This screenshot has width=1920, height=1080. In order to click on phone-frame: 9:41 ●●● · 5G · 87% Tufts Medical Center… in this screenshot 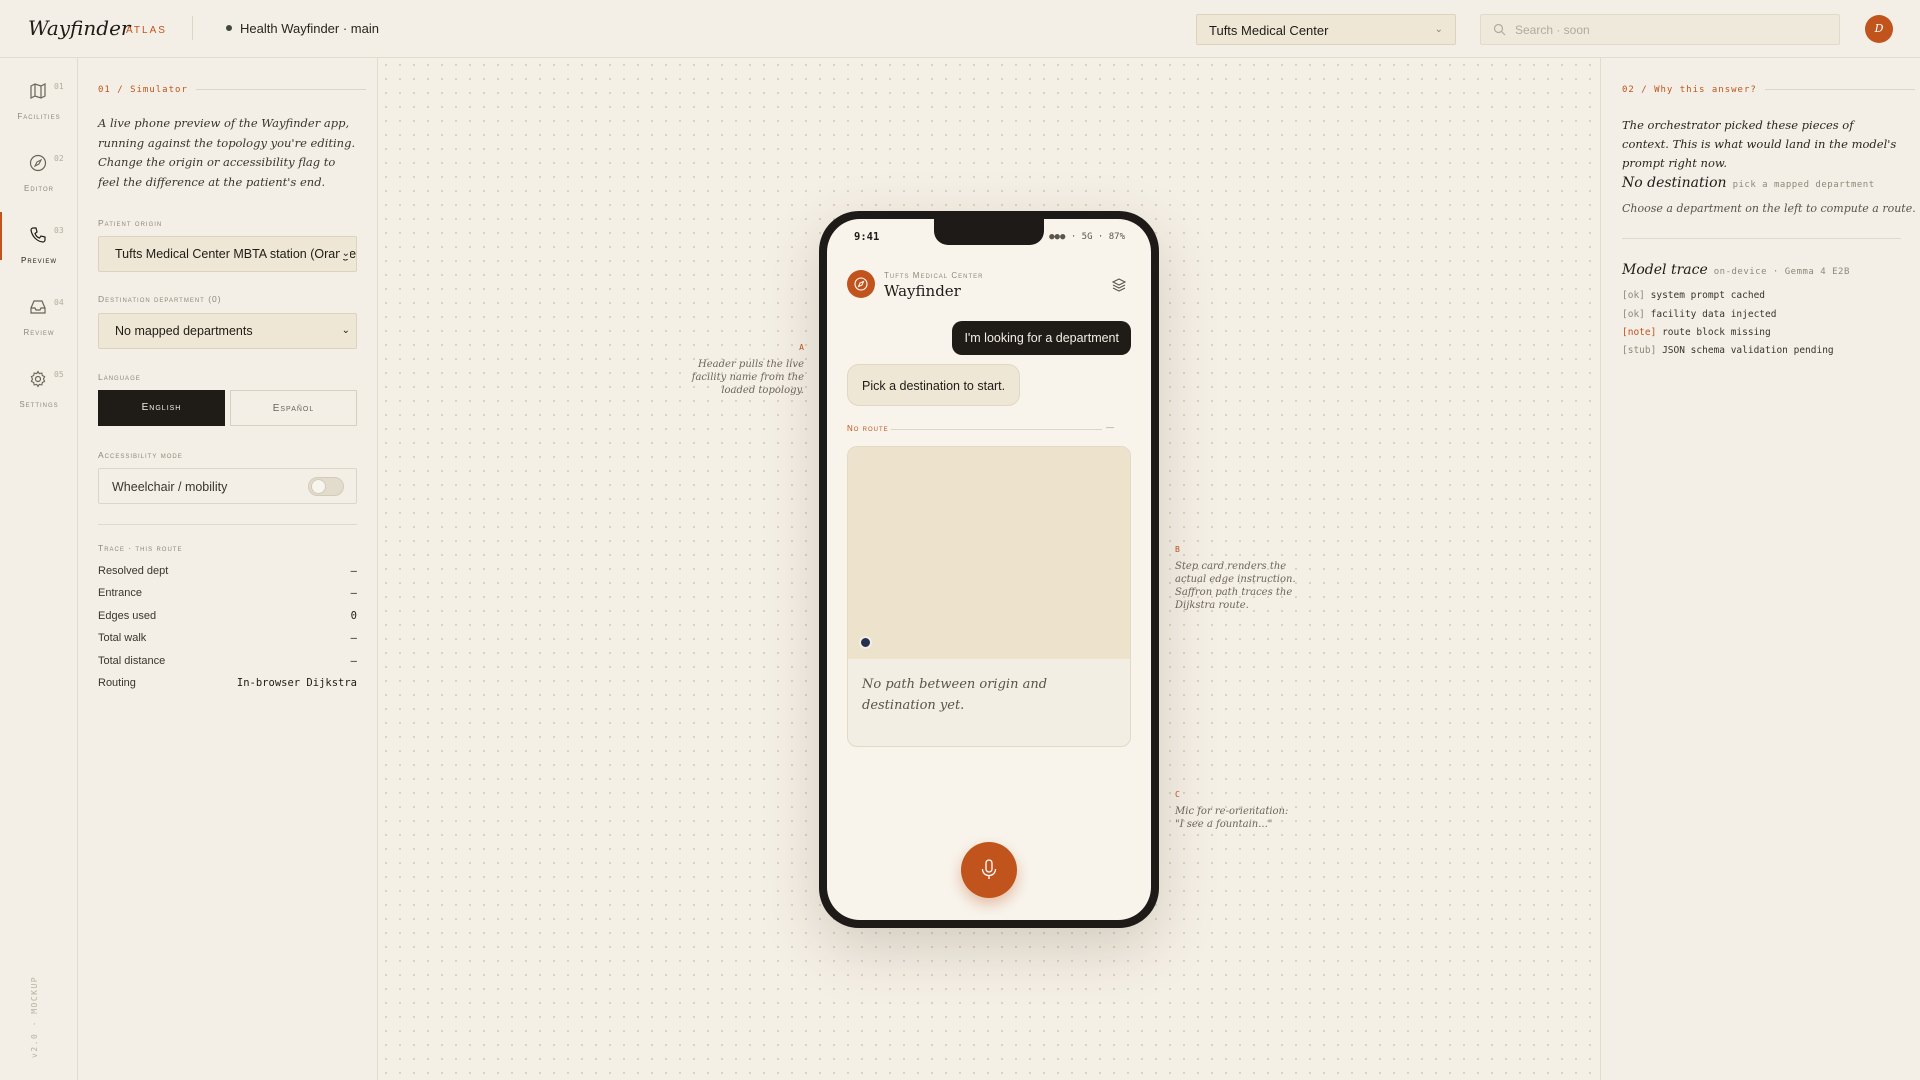, I will do `click(989, 569)`.